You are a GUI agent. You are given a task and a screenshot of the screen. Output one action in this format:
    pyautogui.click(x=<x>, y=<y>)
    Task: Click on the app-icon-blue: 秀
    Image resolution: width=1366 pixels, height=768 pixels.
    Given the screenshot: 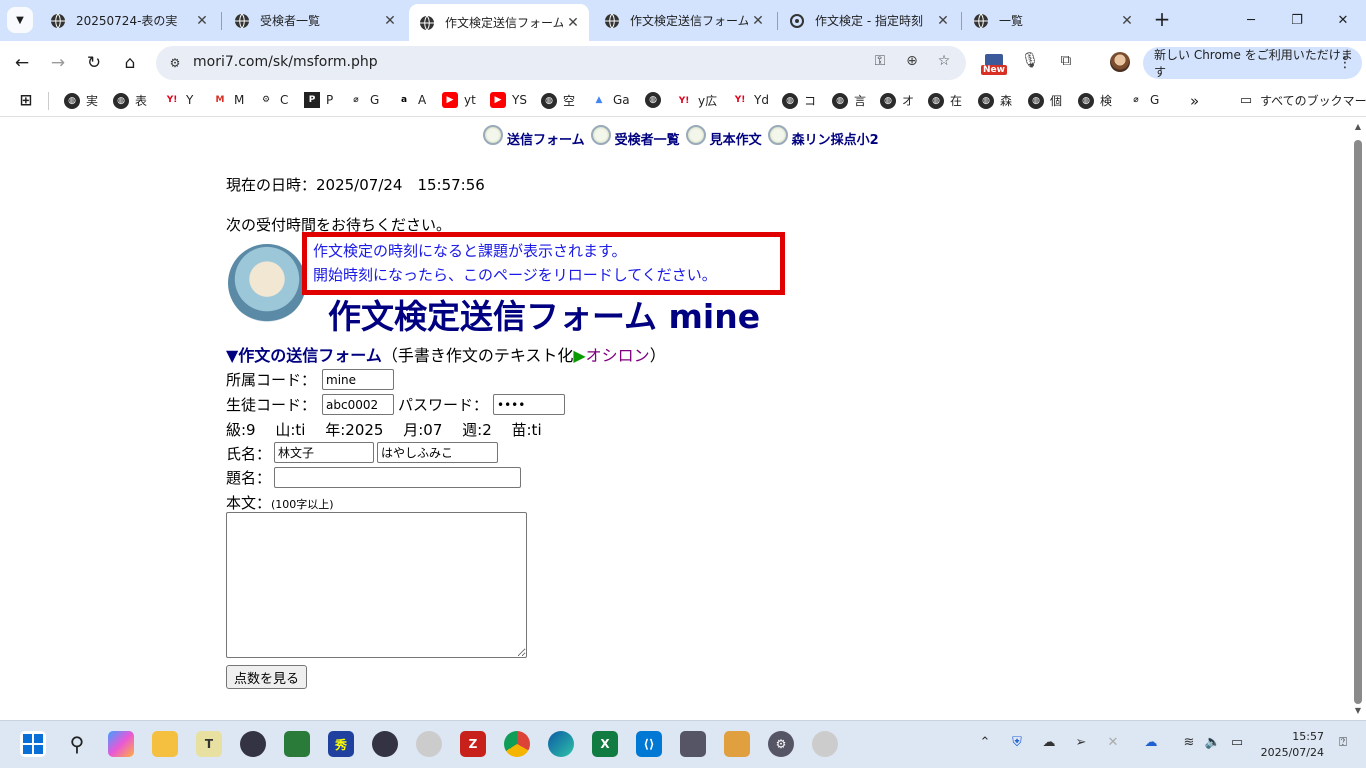 What is the action you would take?
    pyautogui.click(x=341, y=744)
    